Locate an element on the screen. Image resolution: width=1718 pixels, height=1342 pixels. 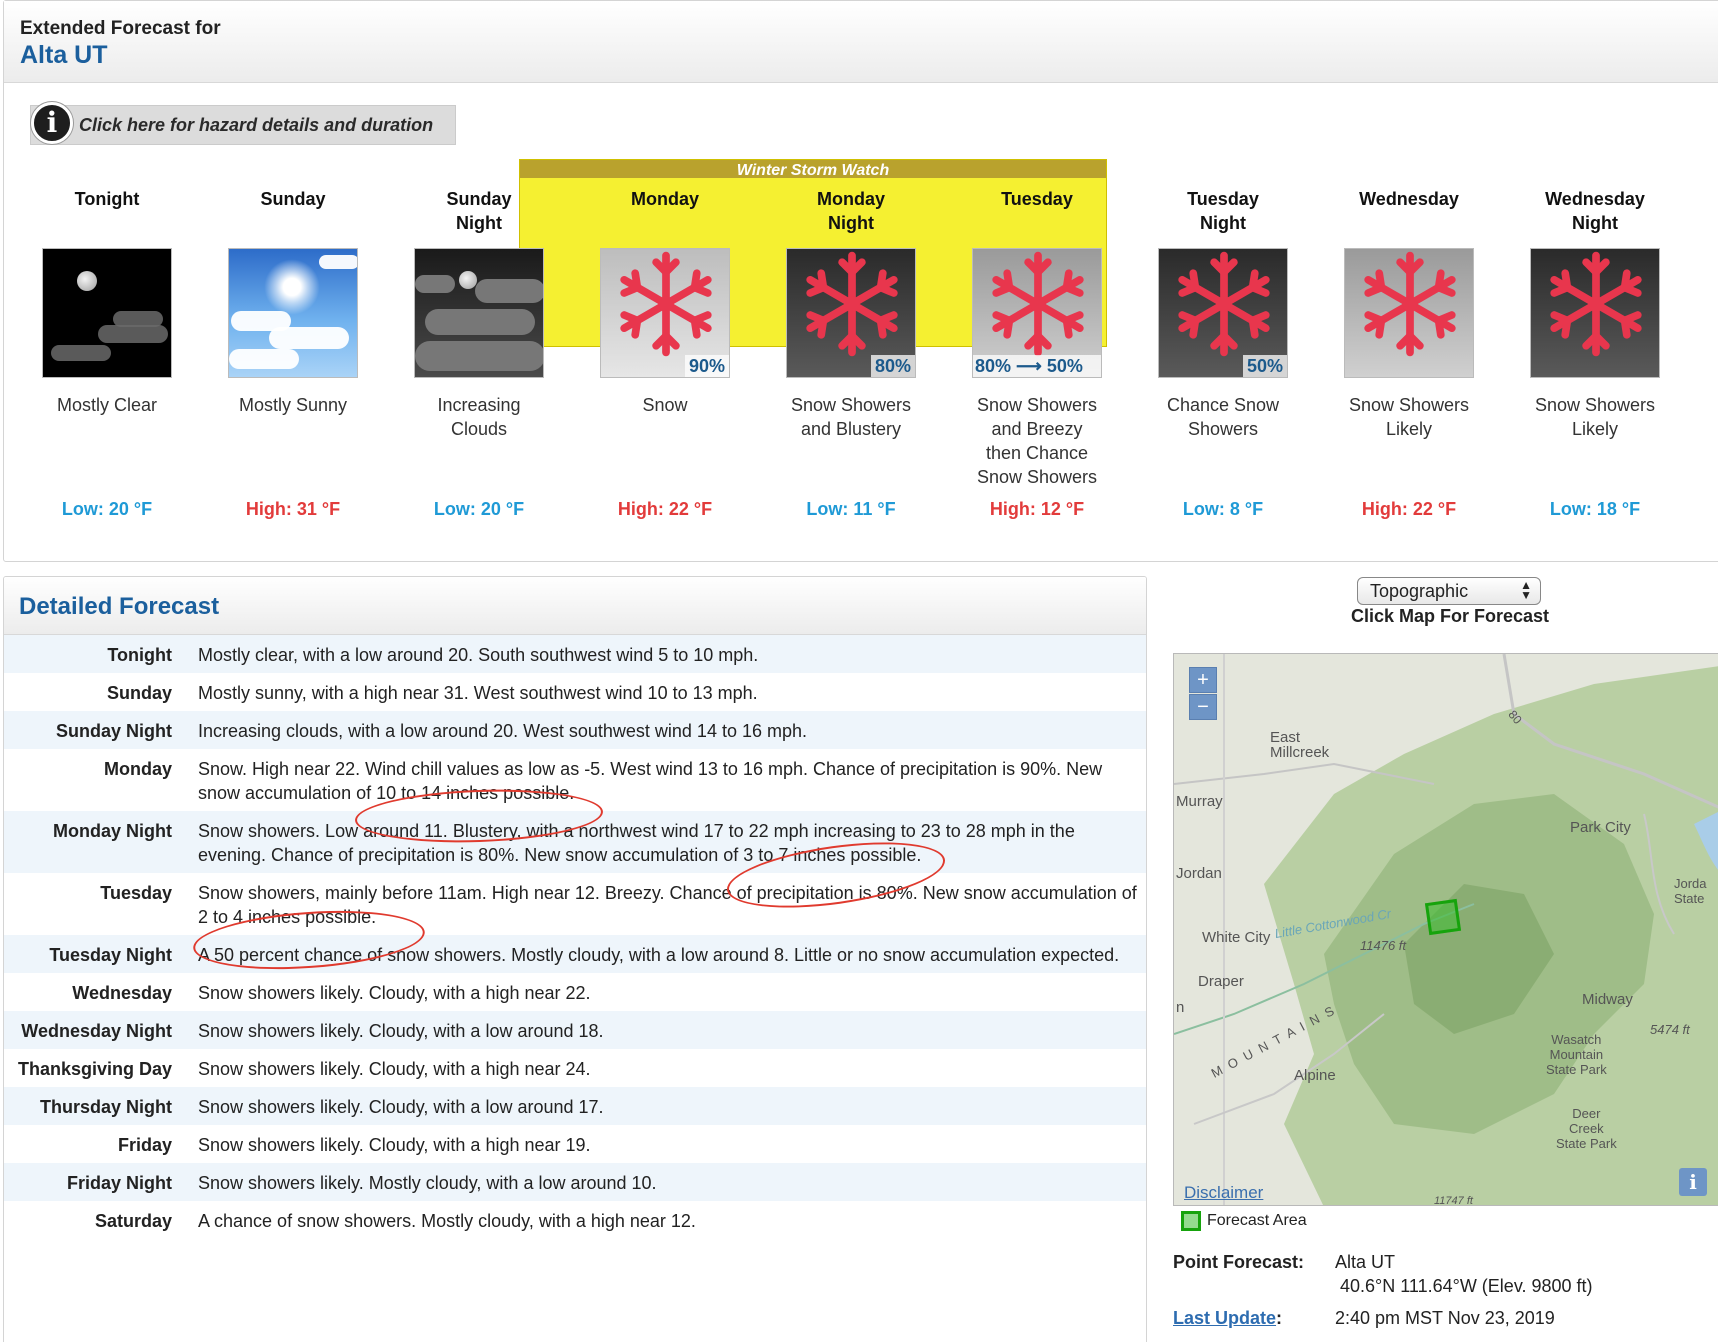
forecast-period: Tonight Mostly Clear Low: 20 °F is located at coordinates (107, 353).